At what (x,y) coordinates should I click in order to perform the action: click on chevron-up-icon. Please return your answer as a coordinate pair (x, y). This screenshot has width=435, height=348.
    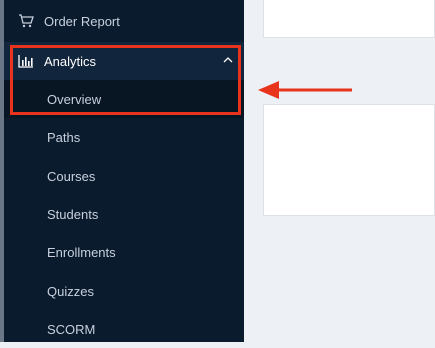
    Looking at the image, I should click on (228, 61).